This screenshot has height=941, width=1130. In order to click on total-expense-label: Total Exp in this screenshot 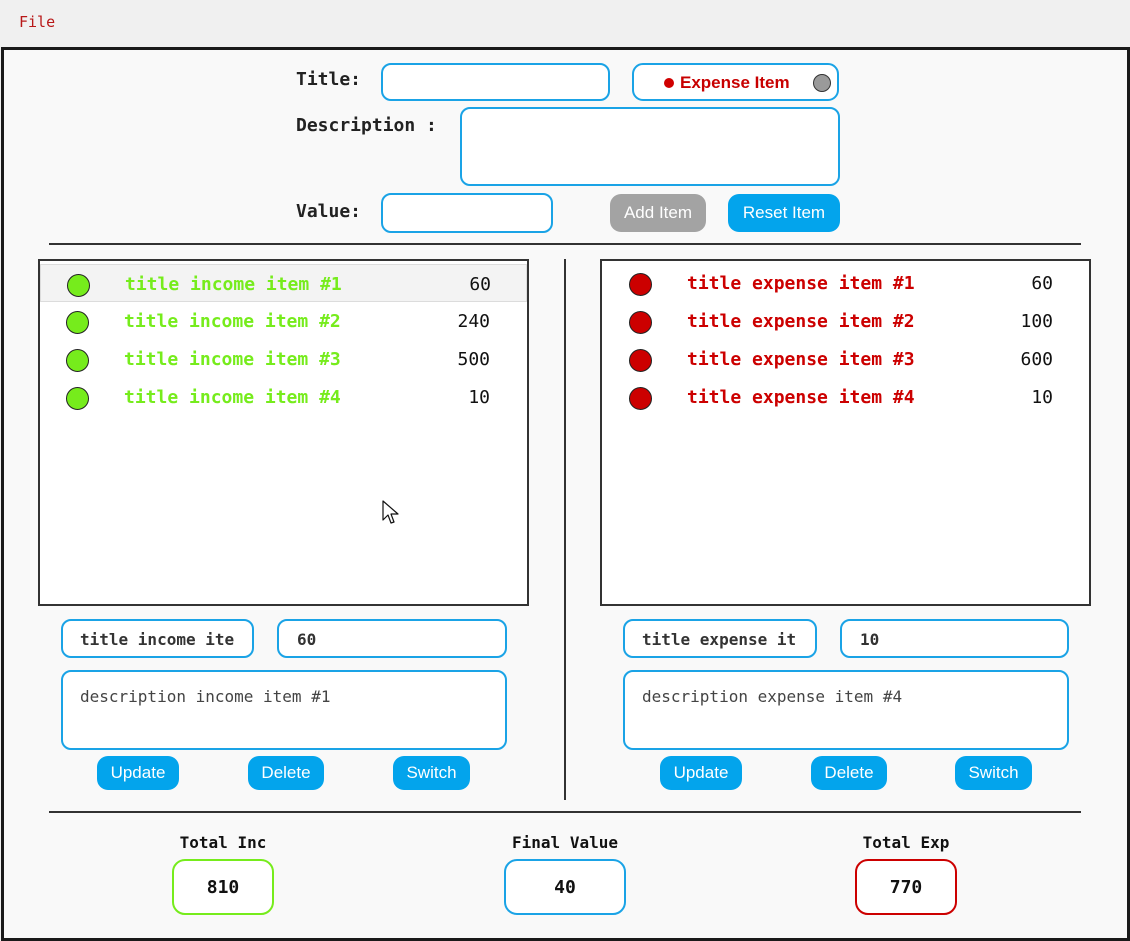, I will do `click(906, 842)`.